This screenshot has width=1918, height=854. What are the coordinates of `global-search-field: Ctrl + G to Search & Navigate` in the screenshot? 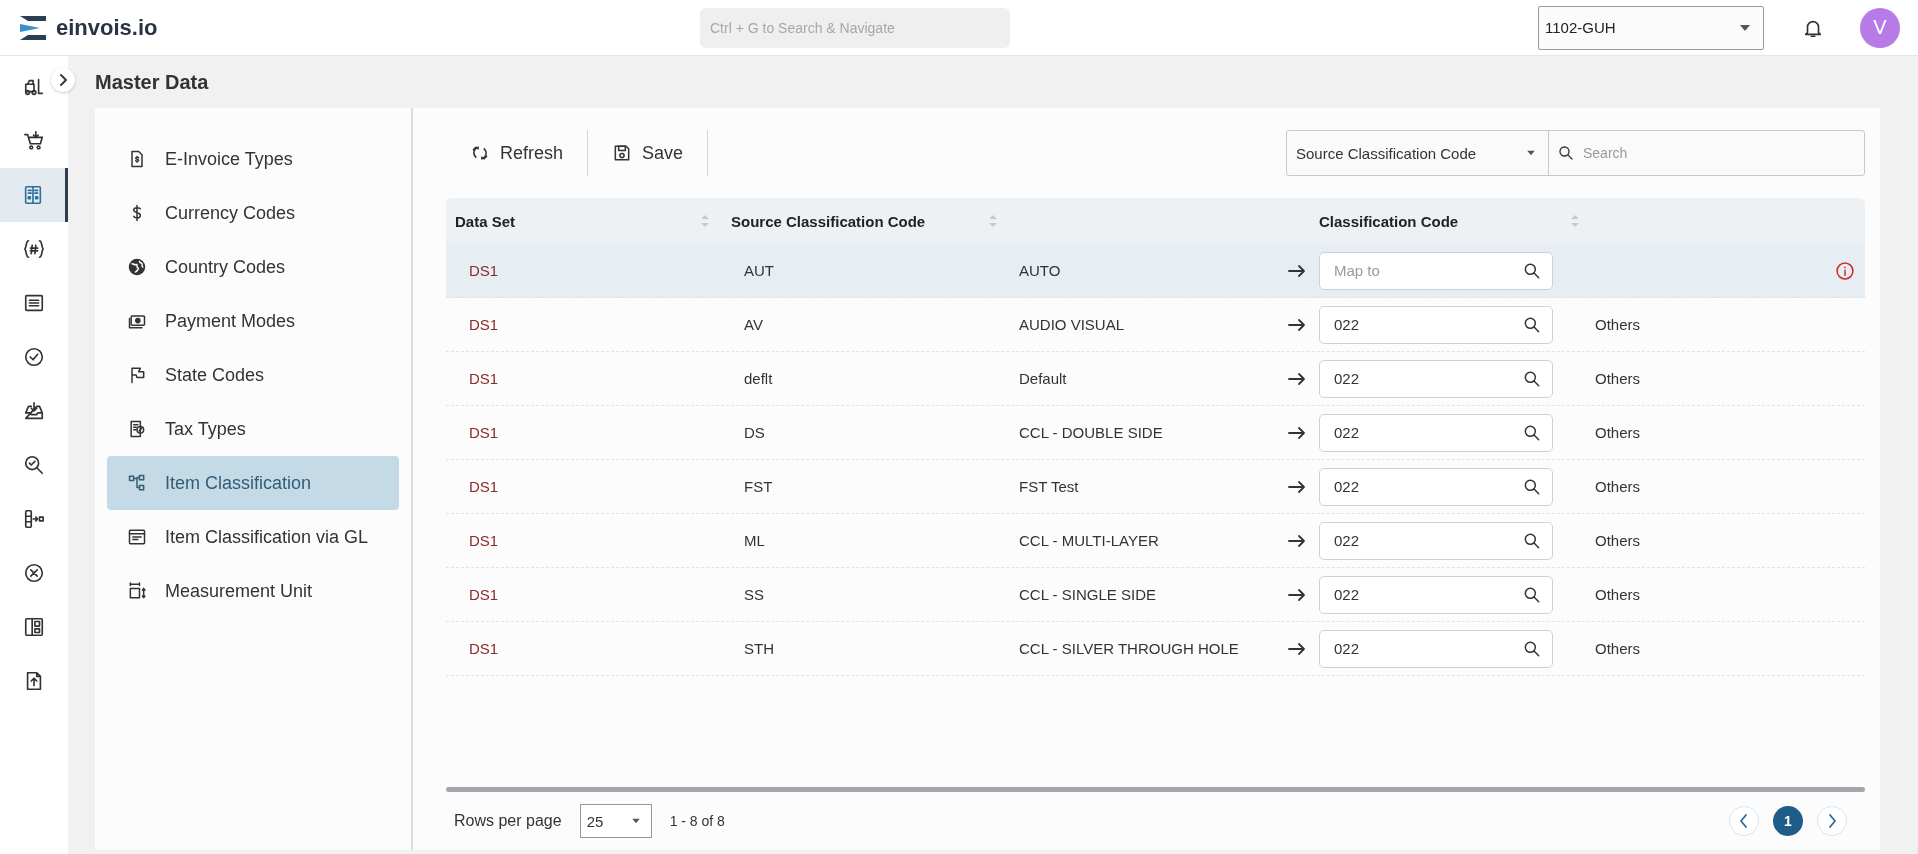 It's located at (855, 27).